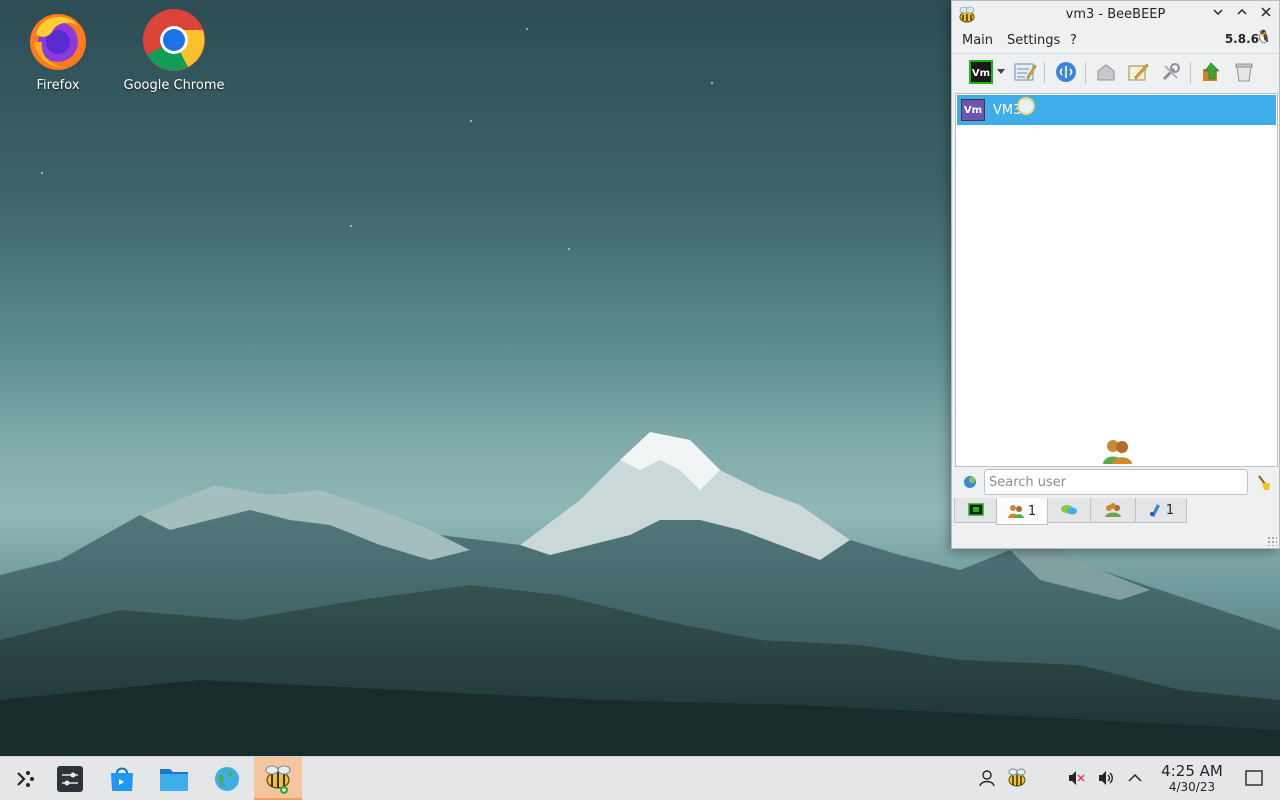  I want to click on tab-groups, so click(1113, 510).